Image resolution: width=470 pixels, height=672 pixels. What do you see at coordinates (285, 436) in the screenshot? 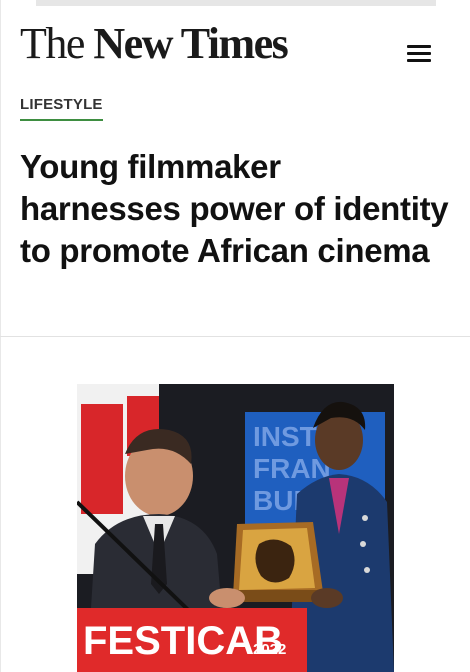
I see `backdrop-text-1: INST` at bounding box center [285, 436].